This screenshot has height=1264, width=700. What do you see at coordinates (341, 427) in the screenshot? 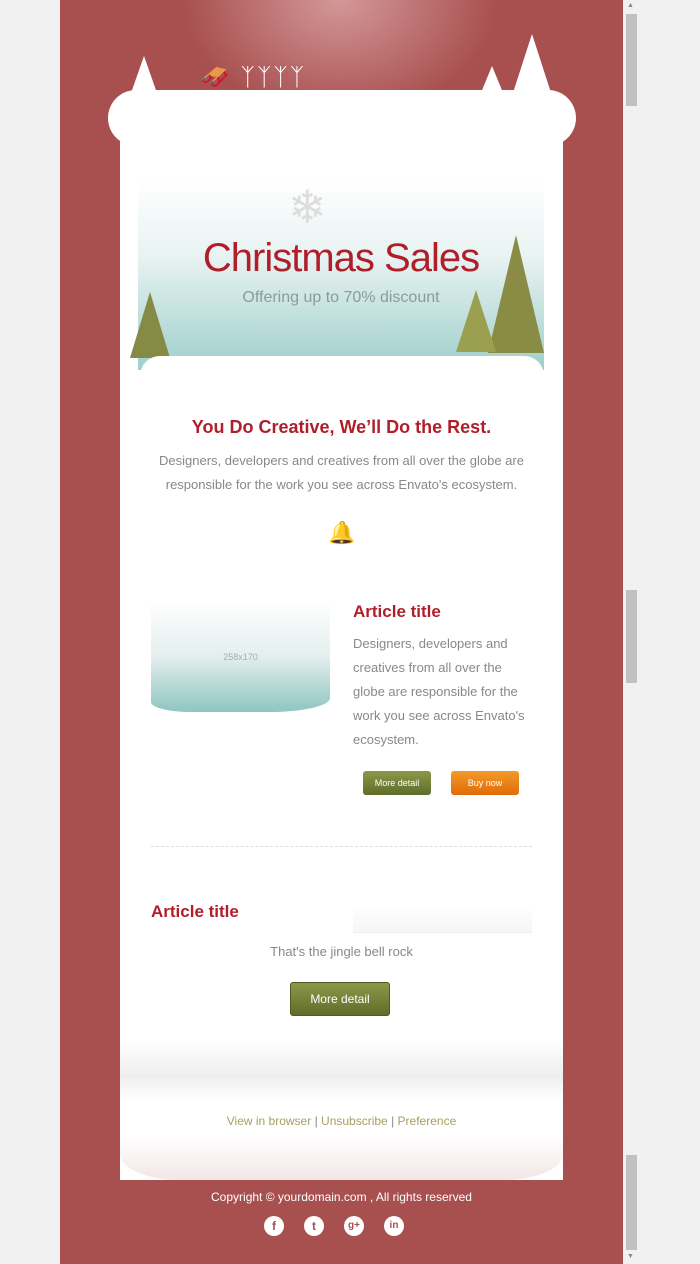
I see `intro-heading: You Do Creative, We’ll Do the Rest.` at bounding box center [341, 427].